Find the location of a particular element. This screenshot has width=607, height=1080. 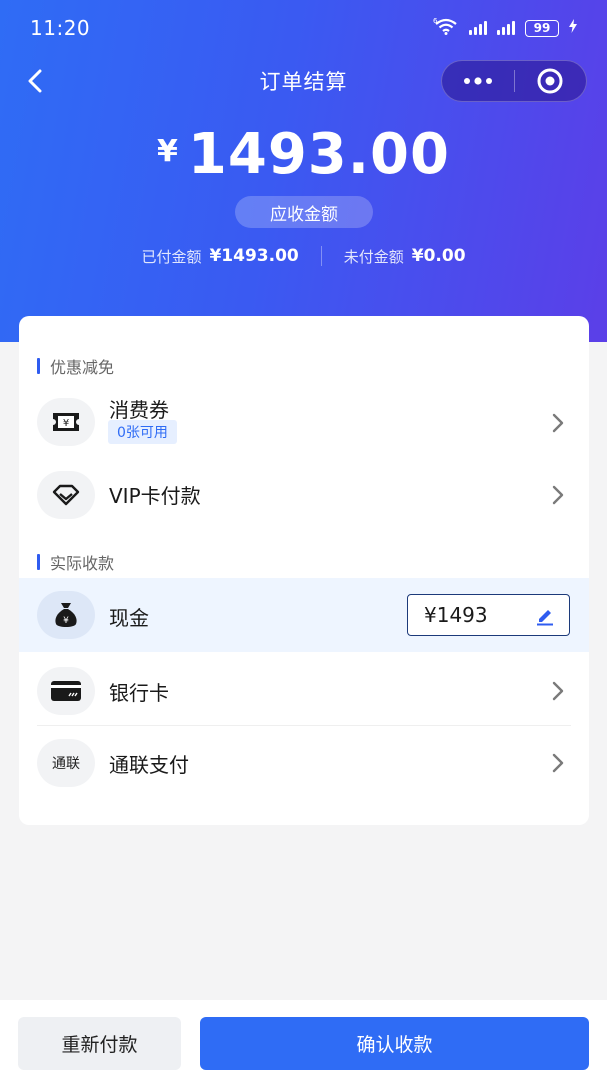

charging-icon is located at coordinates (573, 28).